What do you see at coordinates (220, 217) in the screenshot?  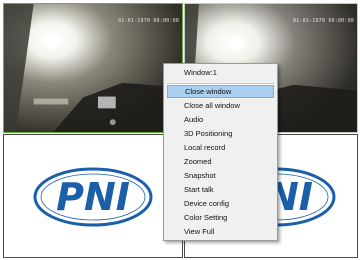 I see `menu-item-color-setting: Color Setting` at bounding box center [220, 217].